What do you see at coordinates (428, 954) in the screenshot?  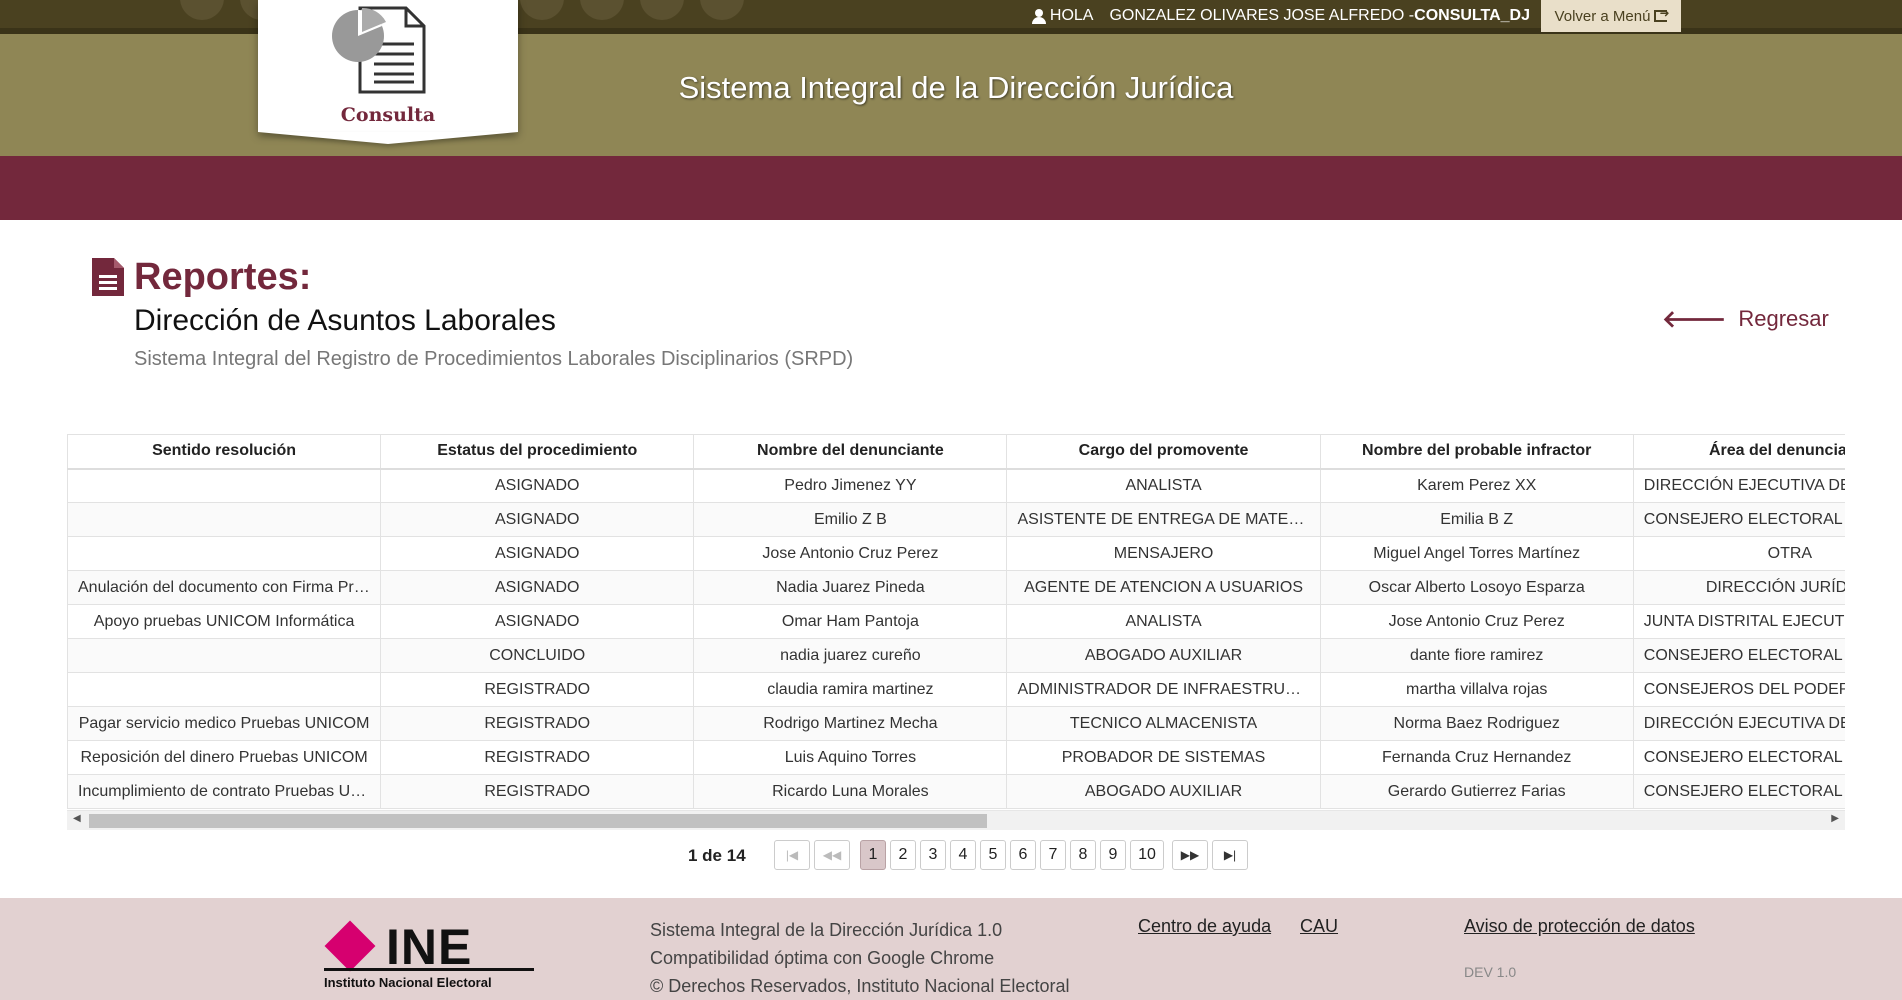 I see `ine-logo: INE Instituto Nacional Electoral` at bounding box center [428, 954].